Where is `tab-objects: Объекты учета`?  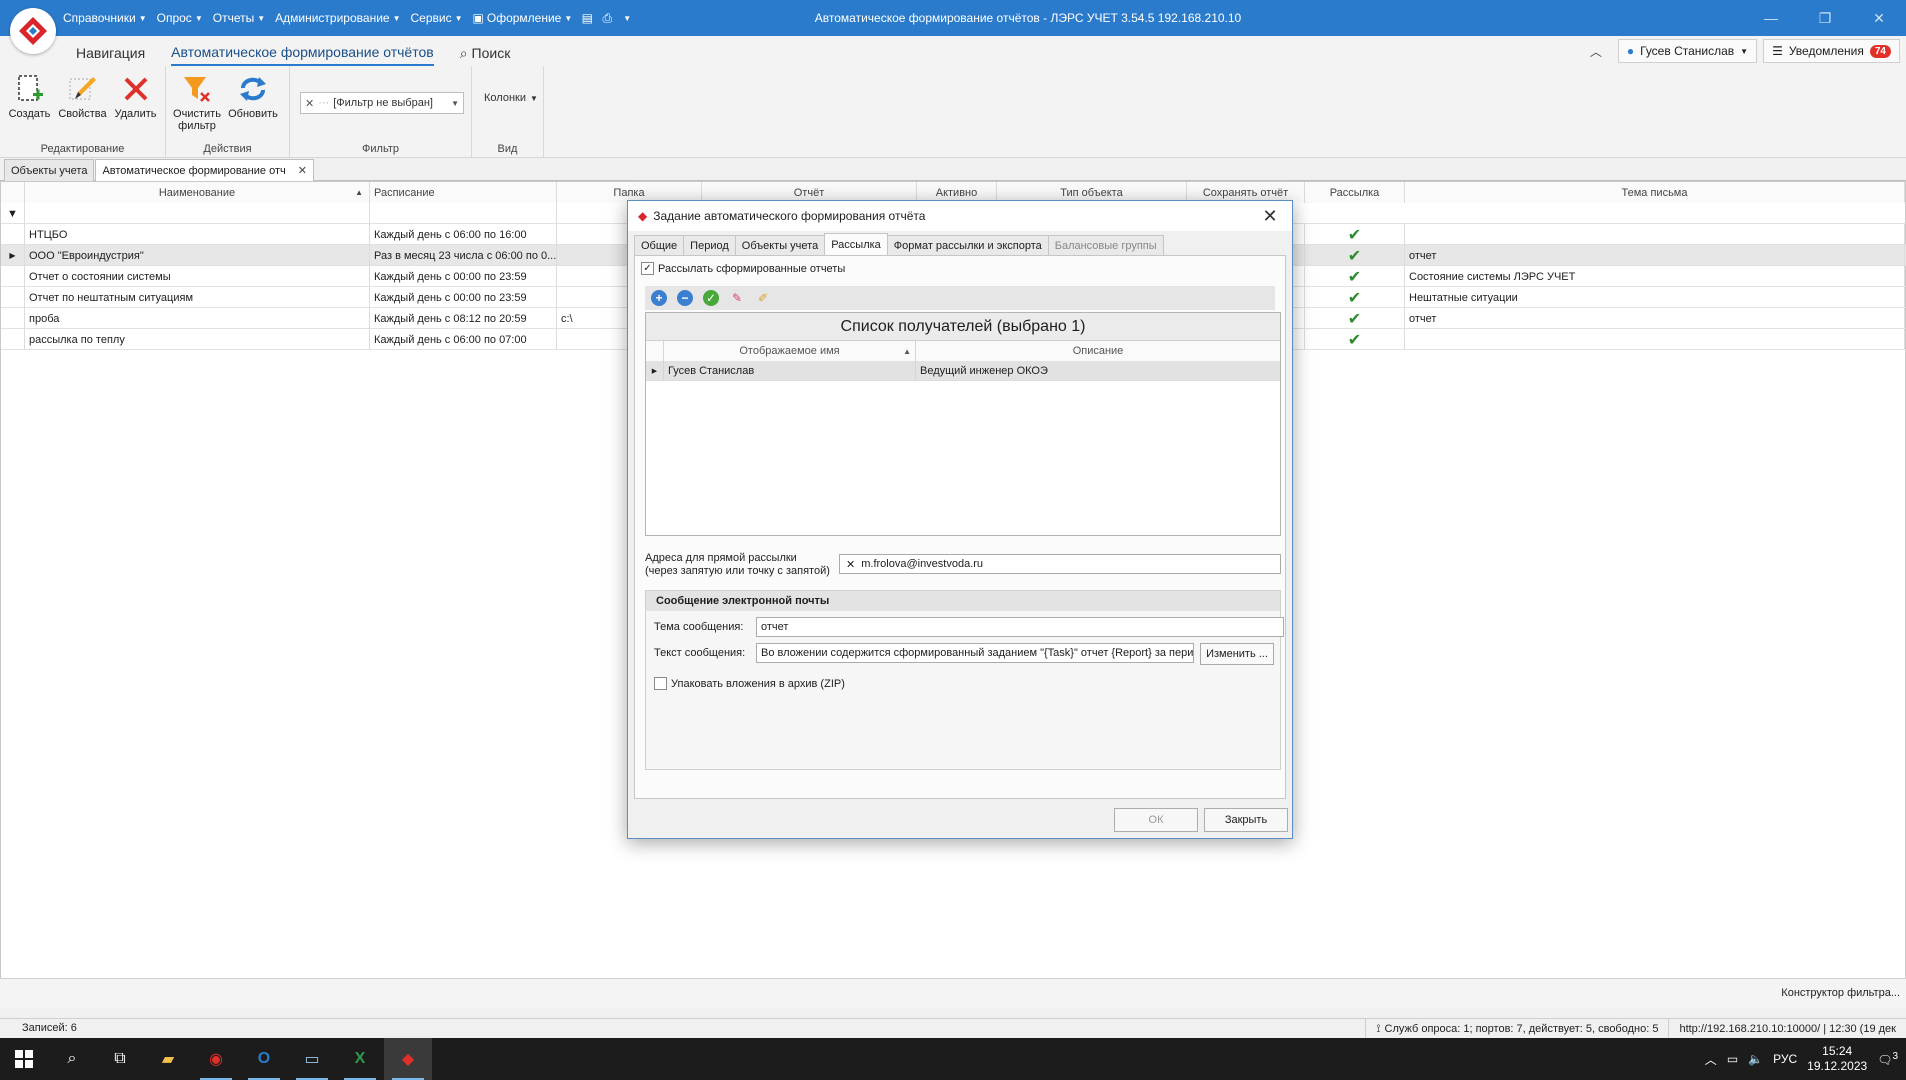 tab-objects: Объекты учета is located at coordinates (780, 245).